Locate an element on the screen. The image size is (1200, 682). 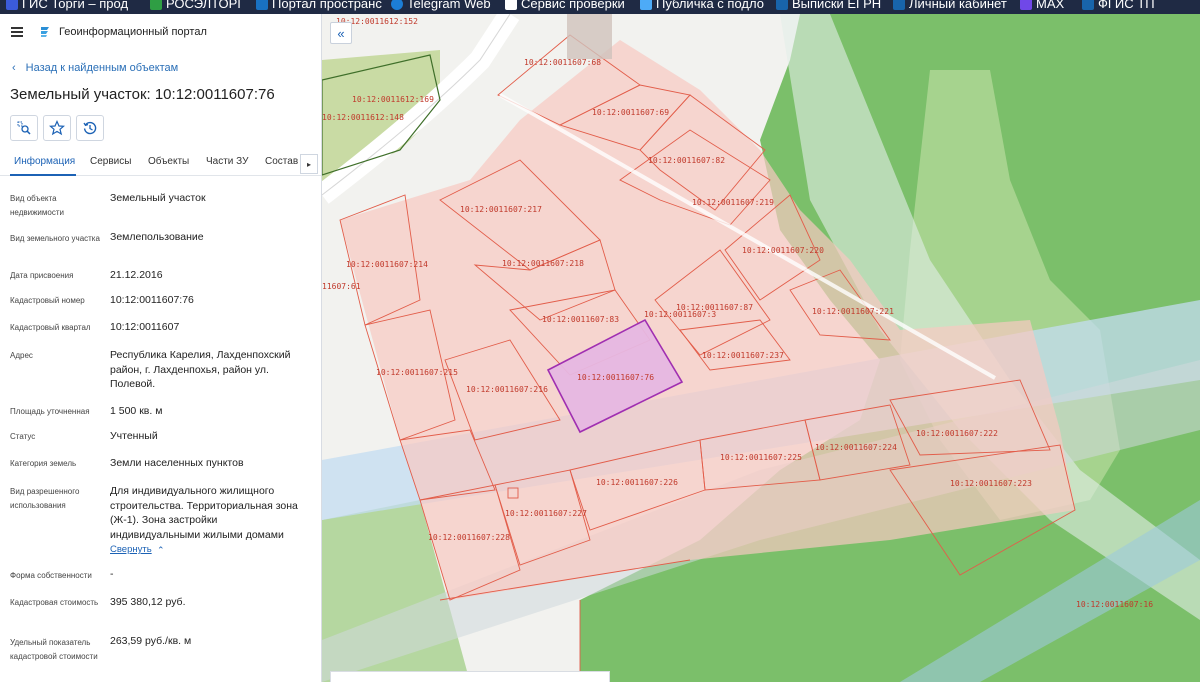
field-value-parcel-type: Землепользование is located at coordinates (157, 237).